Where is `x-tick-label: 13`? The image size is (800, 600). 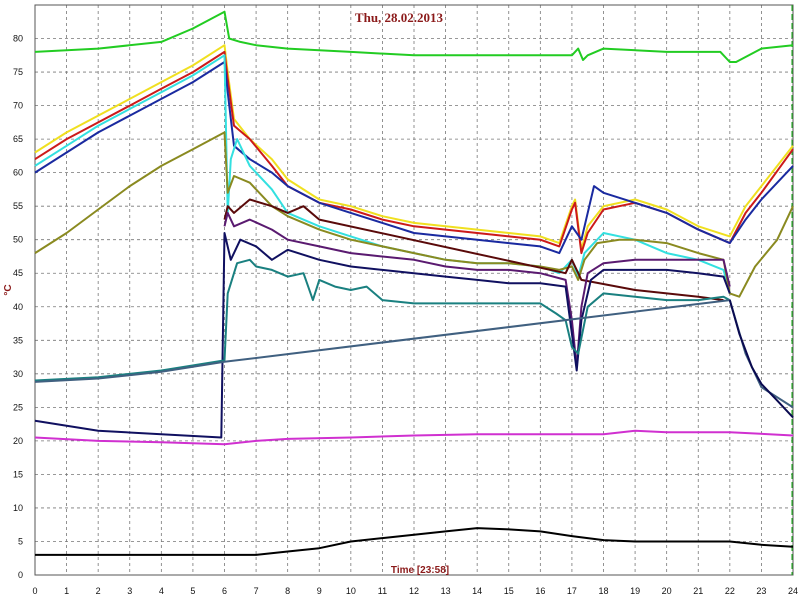
x-tick-label: 13 is located at coordinates (446, 591).